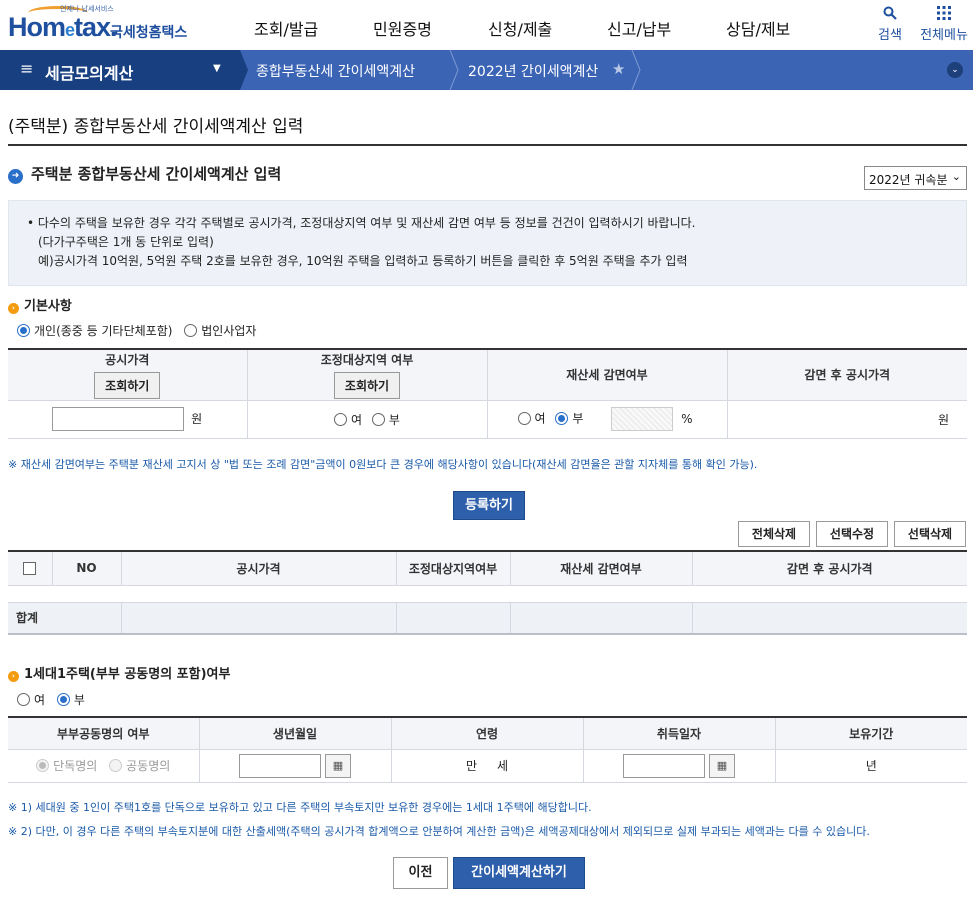 The height and width of the screenshot is (898, 973). What do you see at coordinates (63, 27) in the screenshot?
I see `logo-wordmark: Hometax.` at bounding box center [63, 27].